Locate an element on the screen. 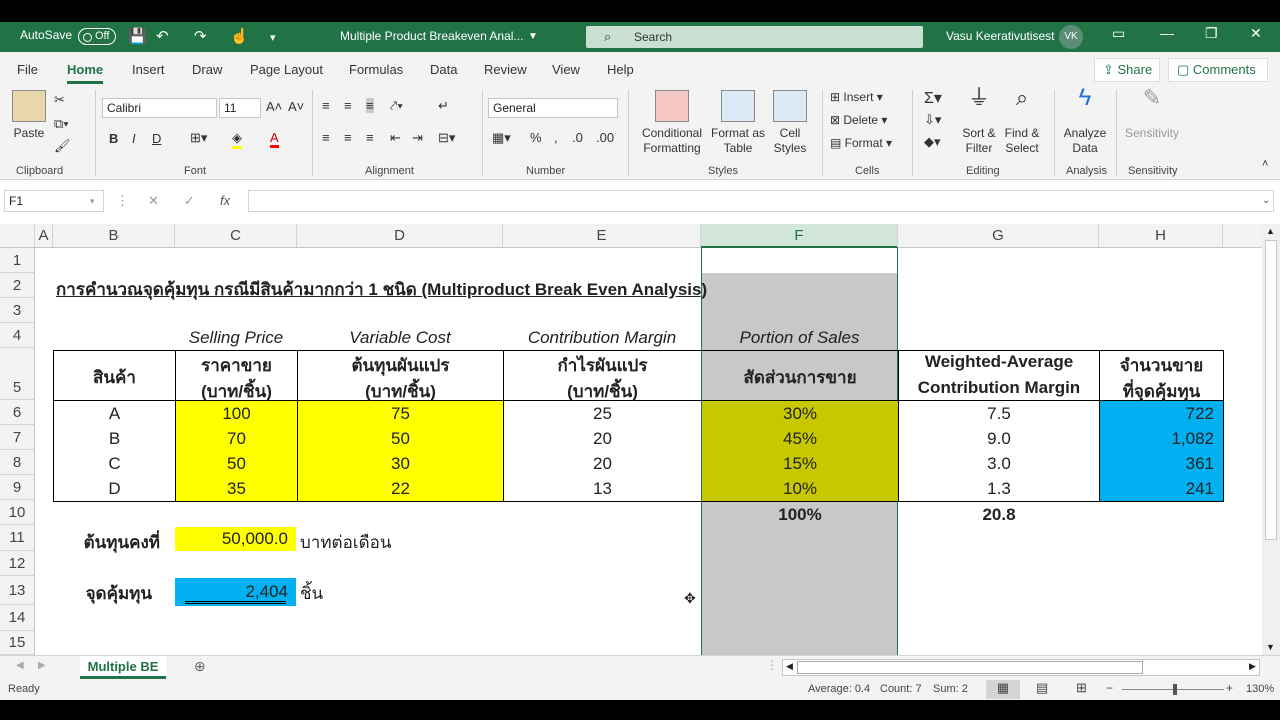 The image size is (1280, 720). format-cells-button: ▤ Format ▾ is located at coordinates (861, 143).